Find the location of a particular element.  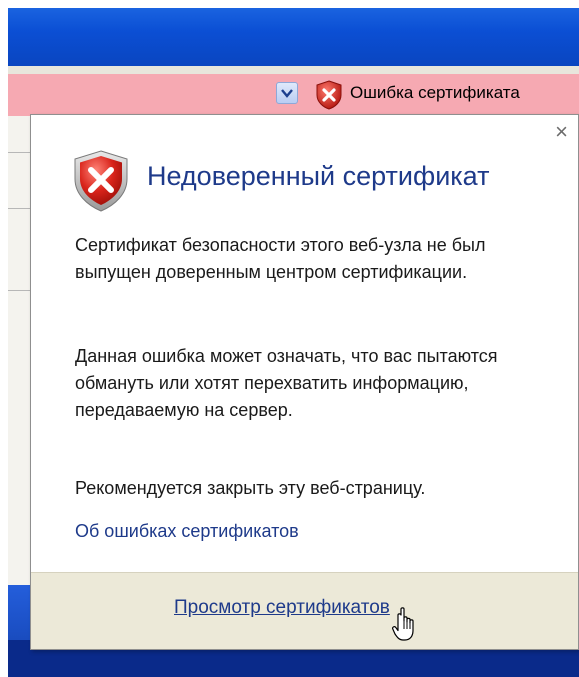

popup-title: Недоверенный сертификат is located at coordinates (318, 176).